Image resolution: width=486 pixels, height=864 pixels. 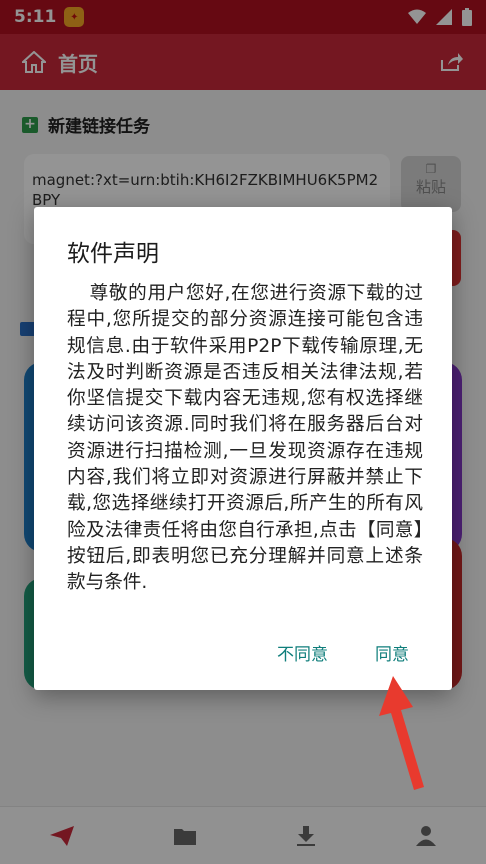 I want to click on agree-button: 同意, so click(x=392, y=652).